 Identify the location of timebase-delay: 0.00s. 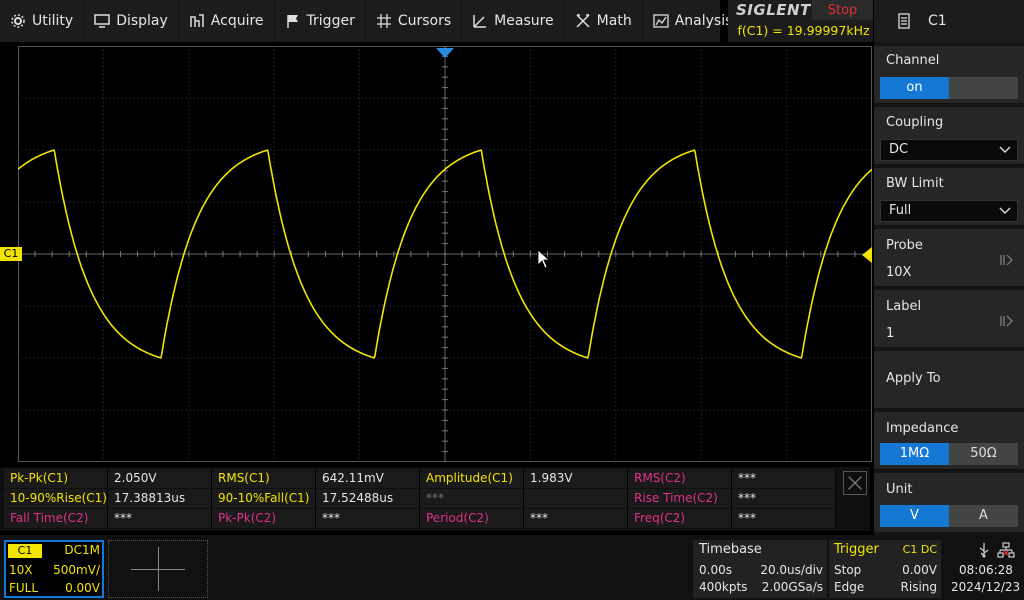
(715, 570).